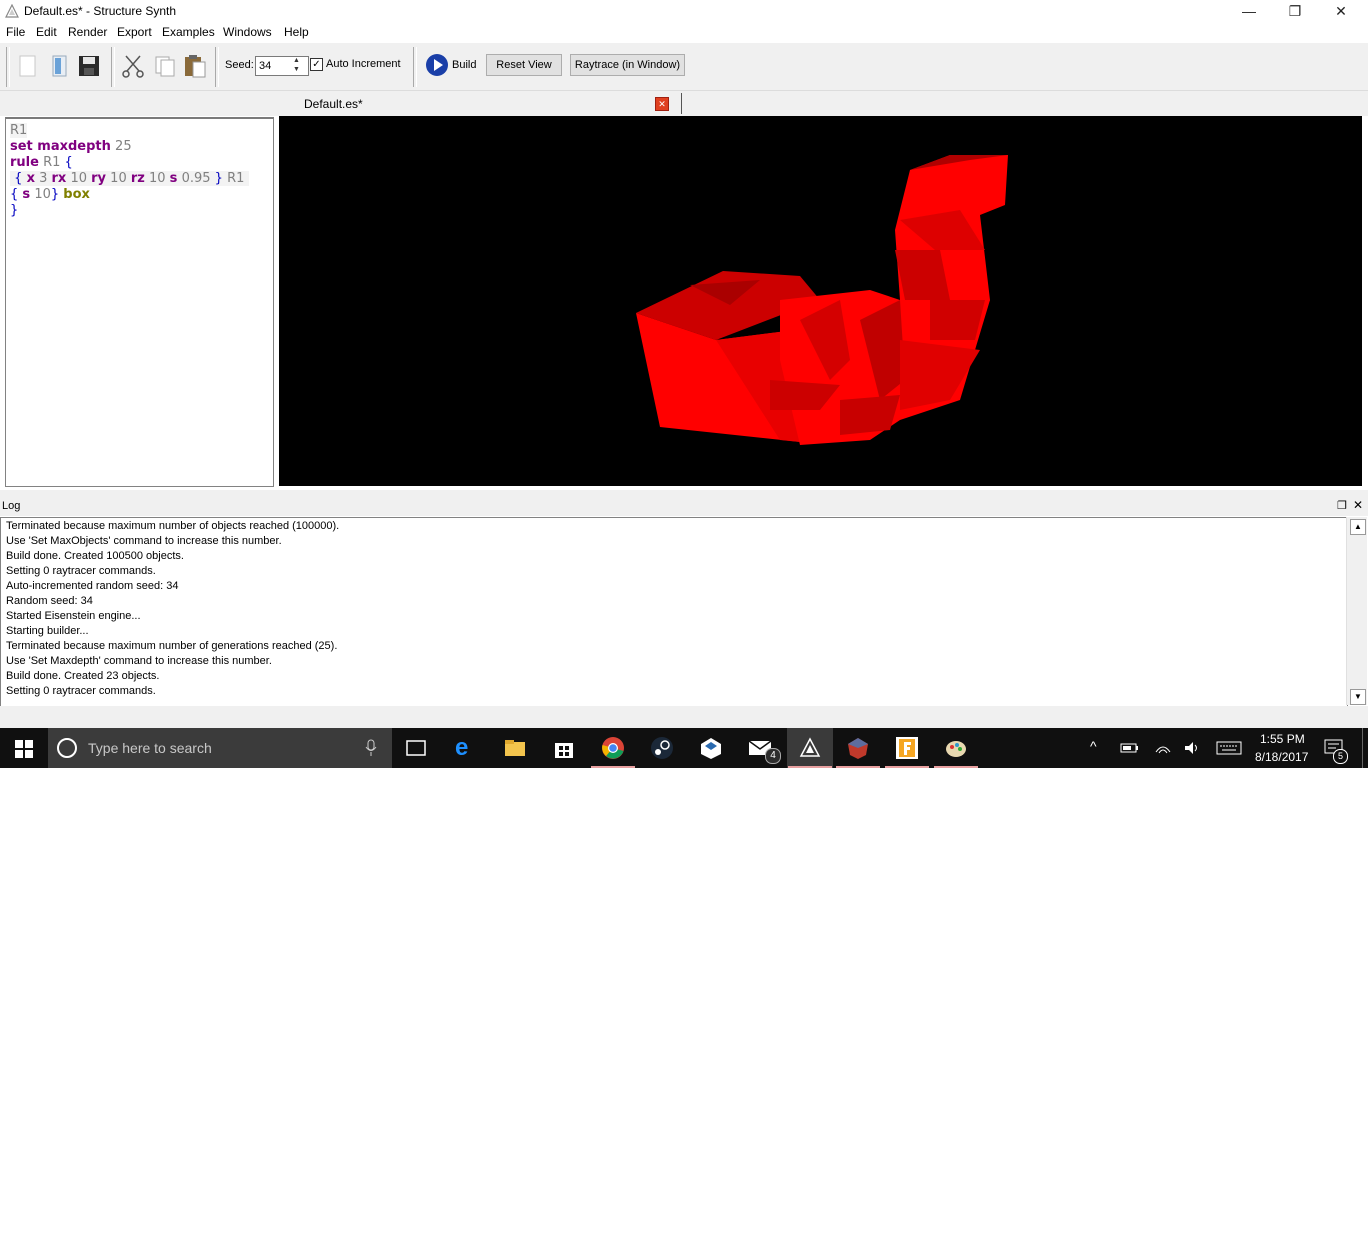 The width and height of the screenshot is (1368, 1234). What do you see at coordinates (524, 65) in the screenshot?
I see `reset-view-button: Reset View` at bounding box center [524, 65].